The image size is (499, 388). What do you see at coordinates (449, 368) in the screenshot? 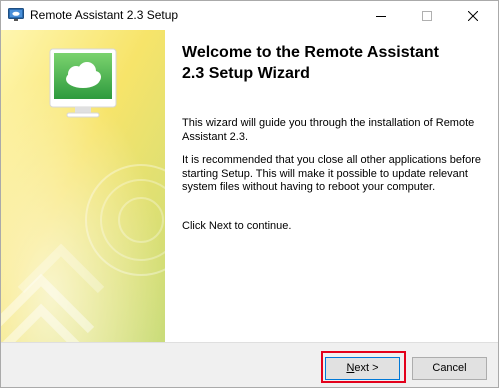
I see `cancel-button: Cancel` at bounding box center [449, 368].